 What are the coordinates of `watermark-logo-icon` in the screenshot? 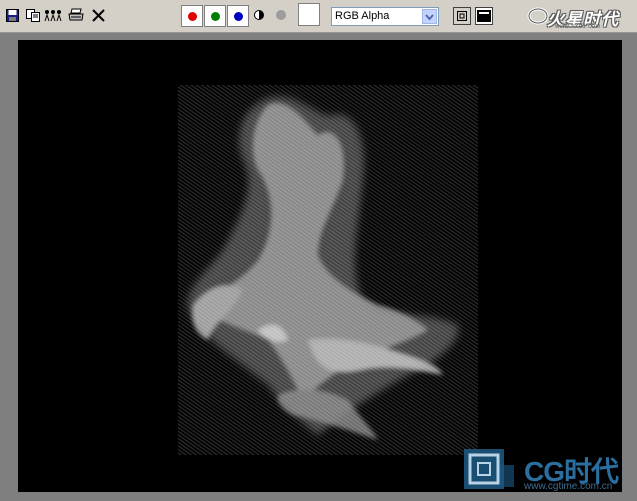 It's located at (489, 469).